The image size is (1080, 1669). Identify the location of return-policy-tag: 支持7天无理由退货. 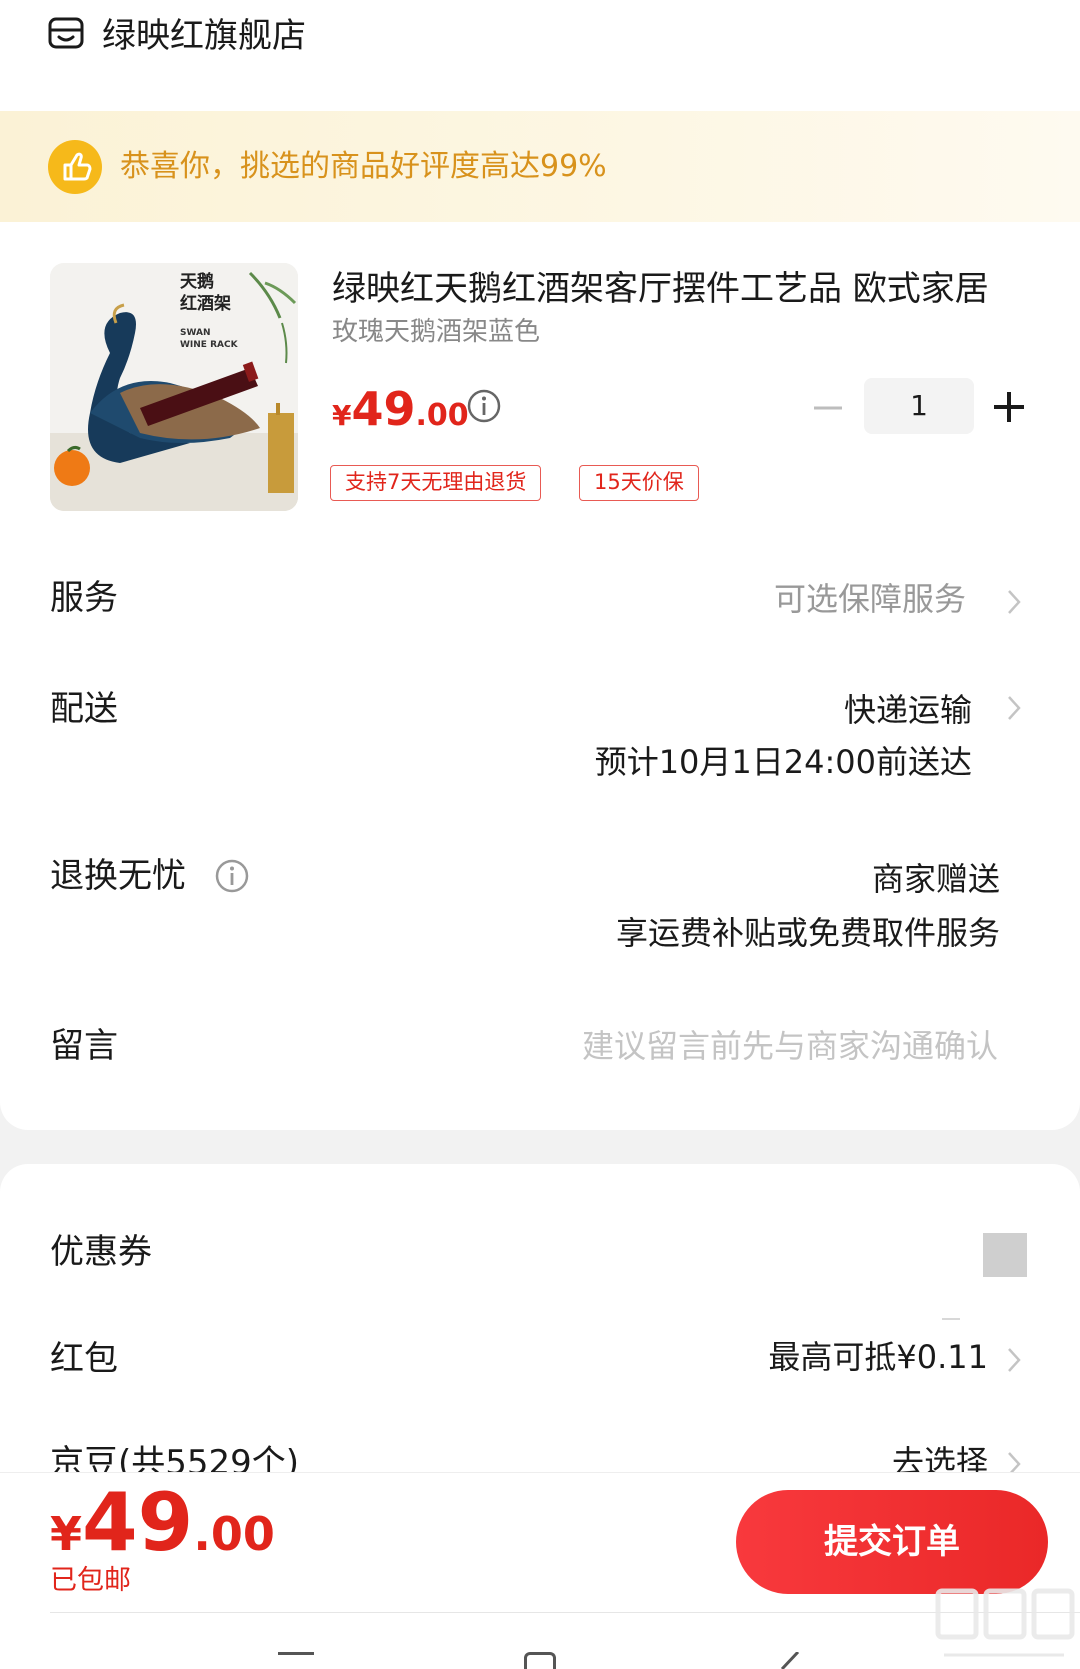
(436, 483).